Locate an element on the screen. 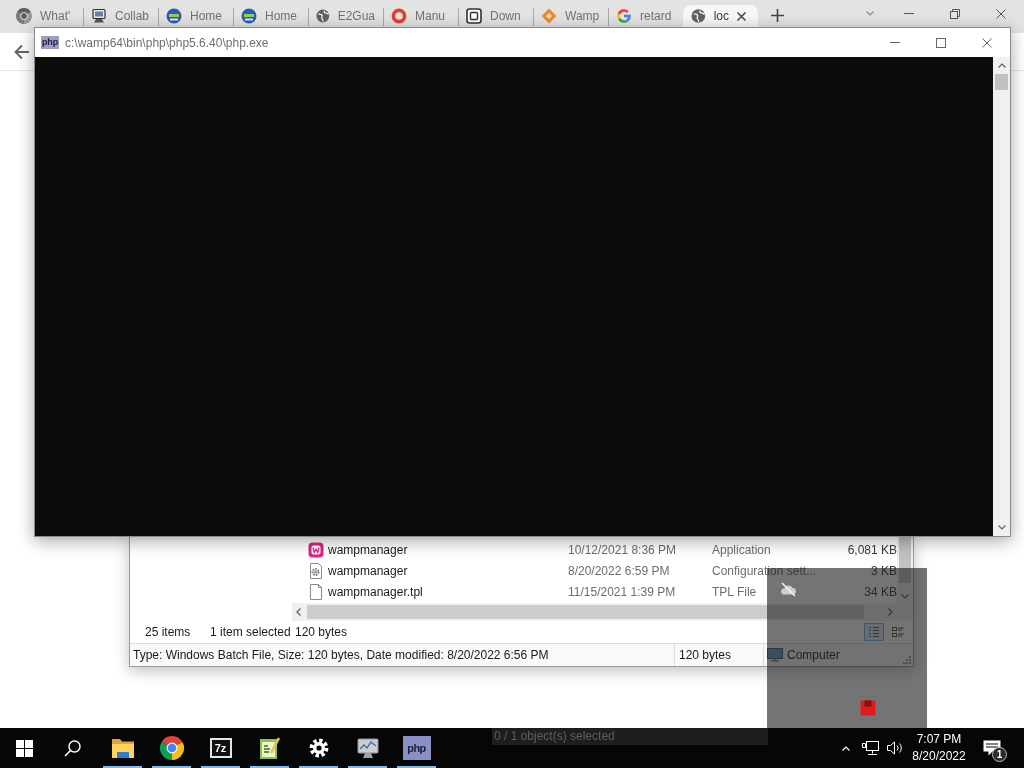 Image resolution: width=1024 pixels, height=768 pixels. modified-date: 11/15/2021 1:39 PM is located at coordinates (622, 591).